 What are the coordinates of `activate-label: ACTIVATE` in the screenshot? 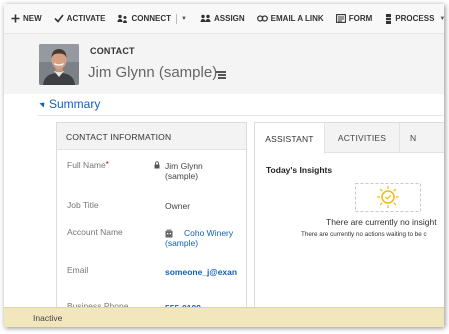 It's located at (86, 18).